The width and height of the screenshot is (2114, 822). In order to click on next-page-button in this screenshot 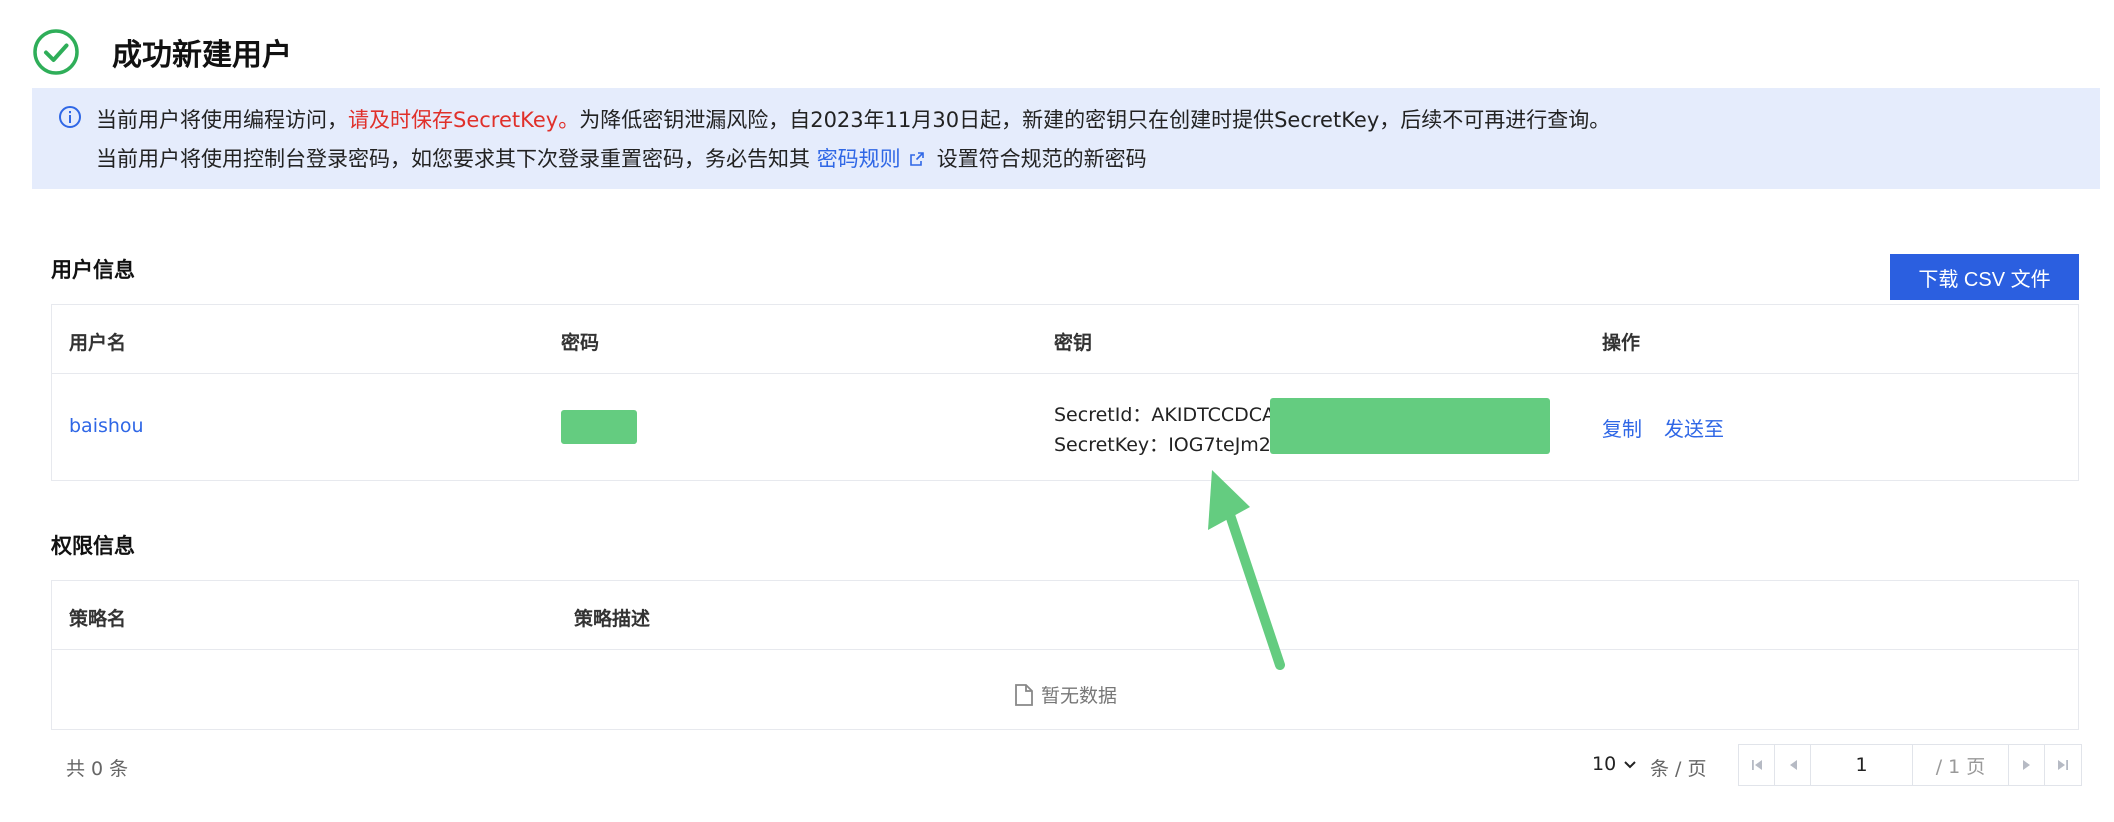, I will do `click(2027, 765)`.